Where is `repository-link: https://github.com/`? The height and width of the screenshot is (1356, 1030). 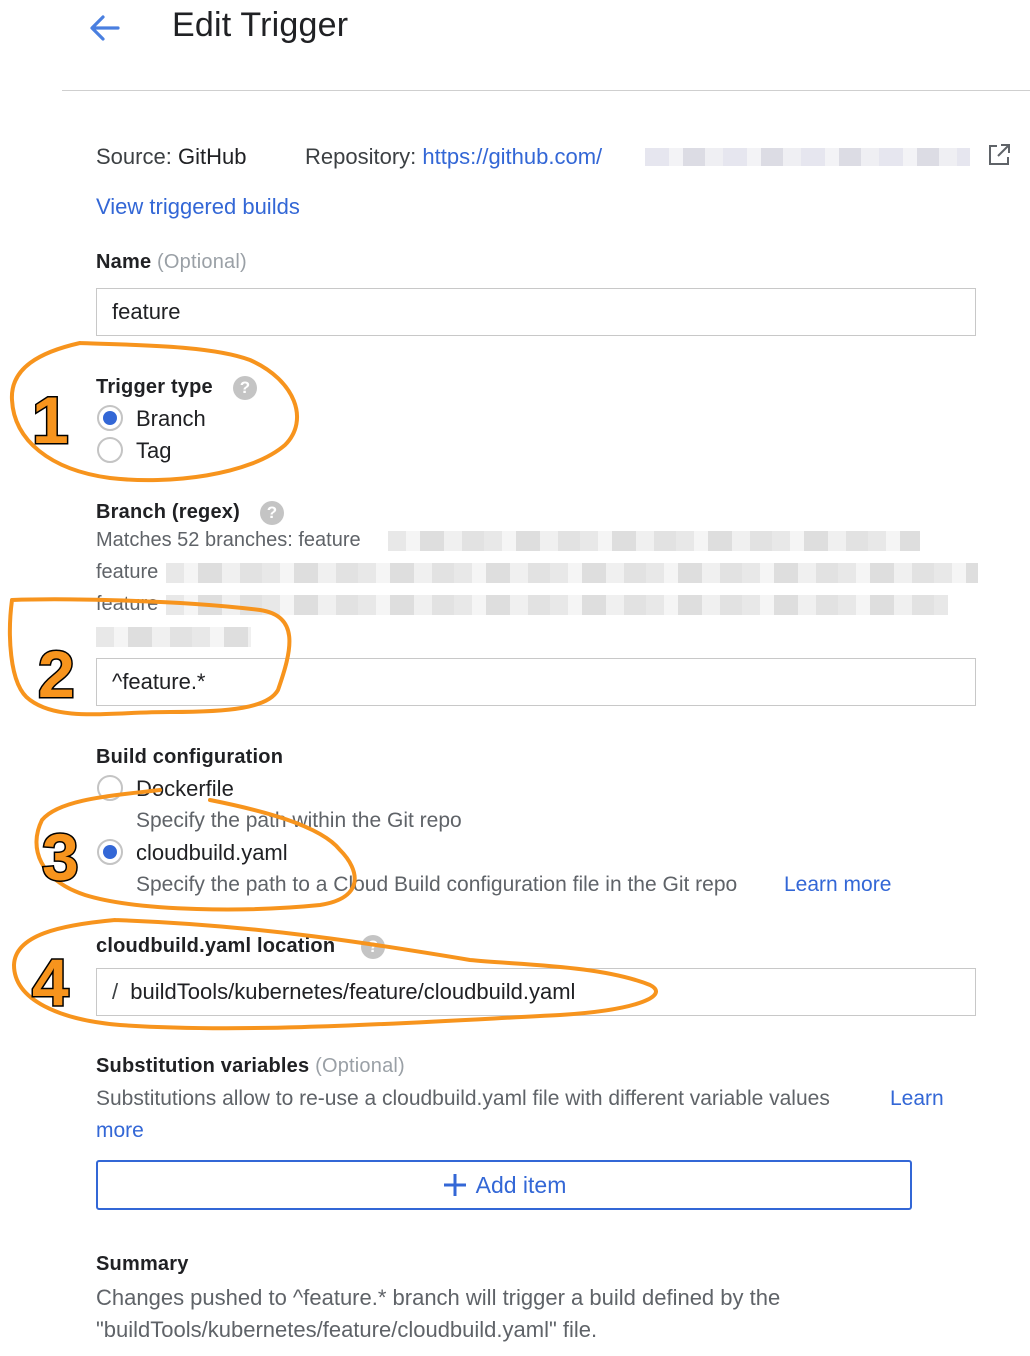
repository-link: https://github.com/ is located at coordinates (512, 156).